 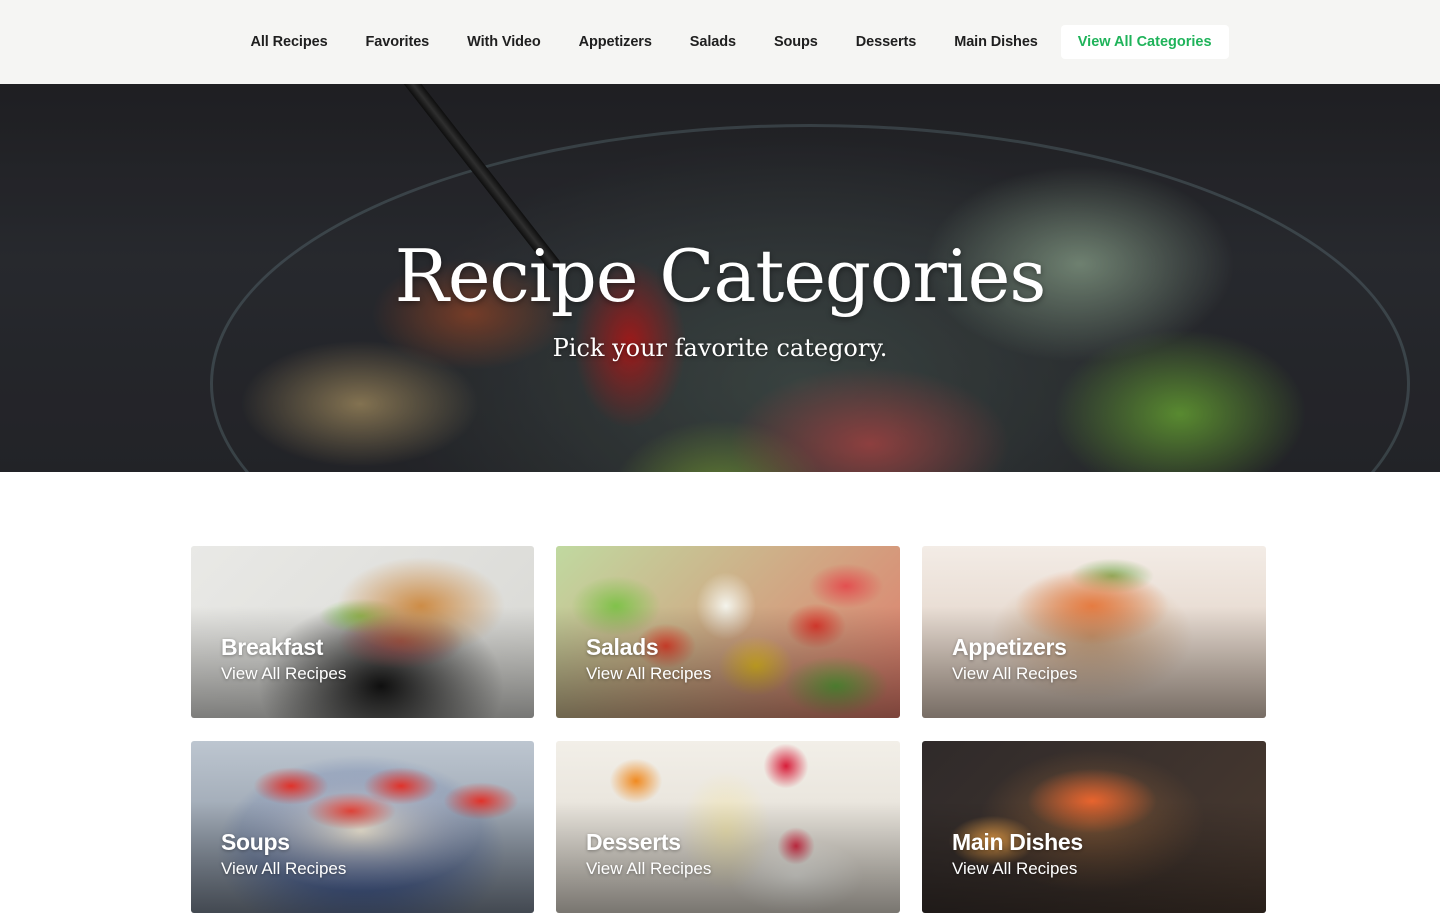 I want to click on category-title: Main Dishes, so click(x=1017, y=842).